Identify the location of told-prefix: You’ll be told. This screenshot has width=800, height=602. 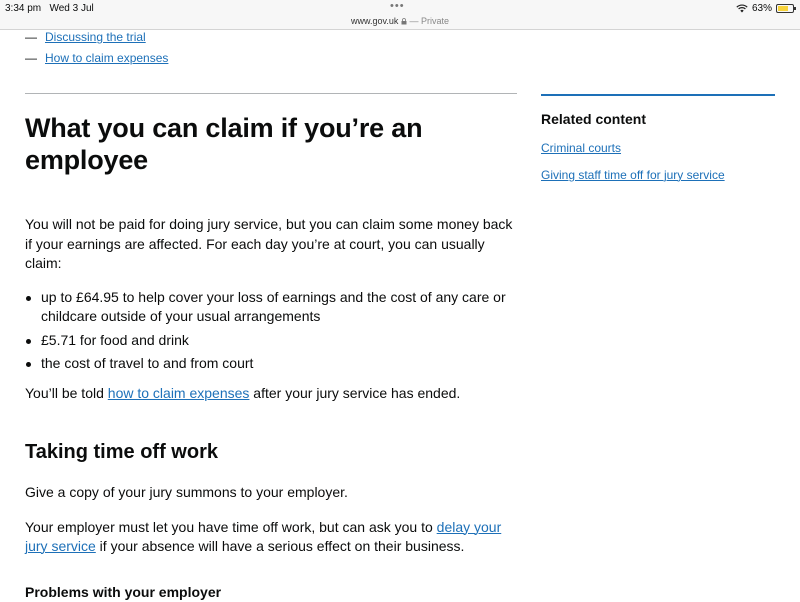
(66, 392).